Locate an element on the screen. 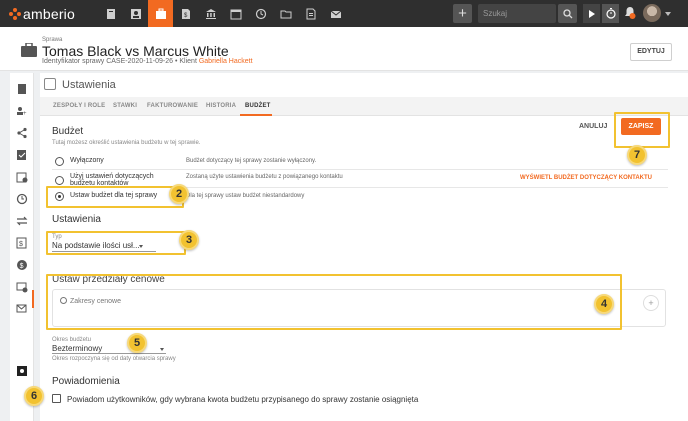  type-label: Typ is located at coordinates (57, 237).